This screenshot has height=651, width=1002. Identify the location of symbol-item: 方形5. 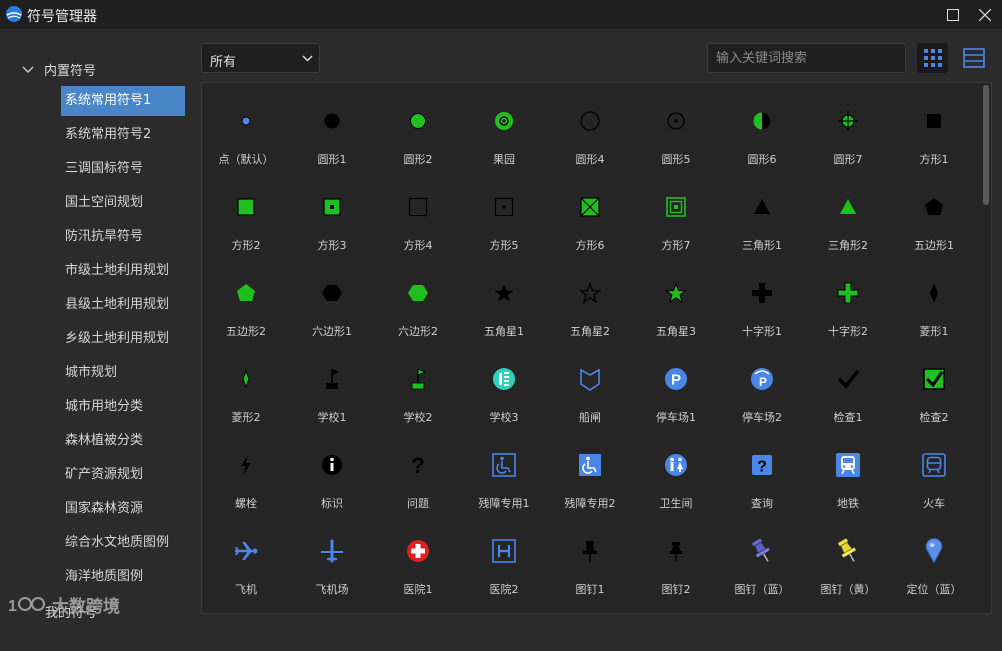
(504, 218).